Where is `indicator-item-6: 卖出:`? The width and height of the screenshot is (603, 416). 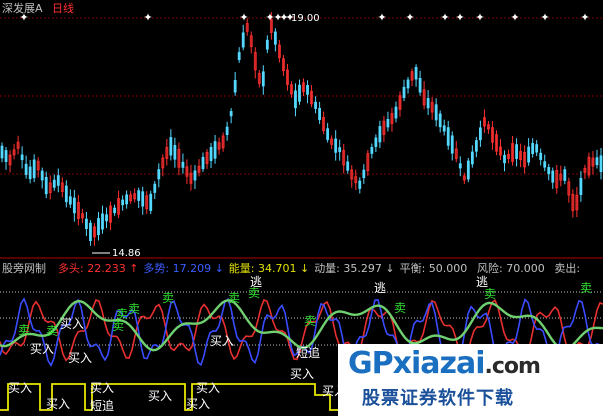
indicator-item-6: 卖出: is located at coordinates (567, 268).